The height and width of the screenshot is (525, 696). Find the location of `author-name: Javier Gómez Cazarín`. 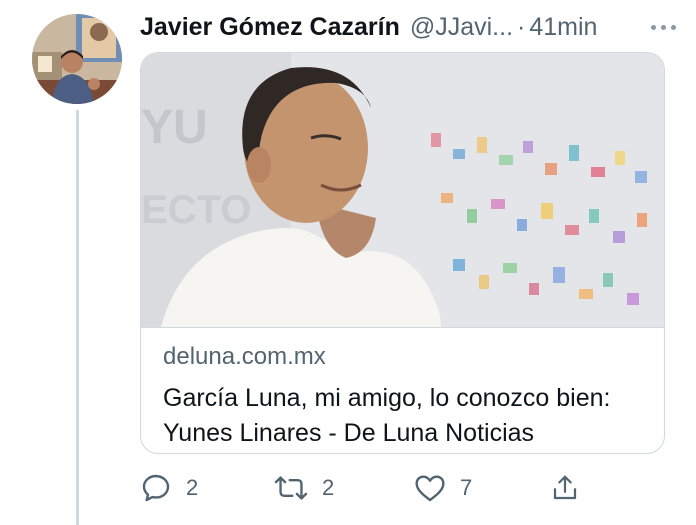

author-name: Javier Gómez Cazarín is located at coordinates (270, 27).